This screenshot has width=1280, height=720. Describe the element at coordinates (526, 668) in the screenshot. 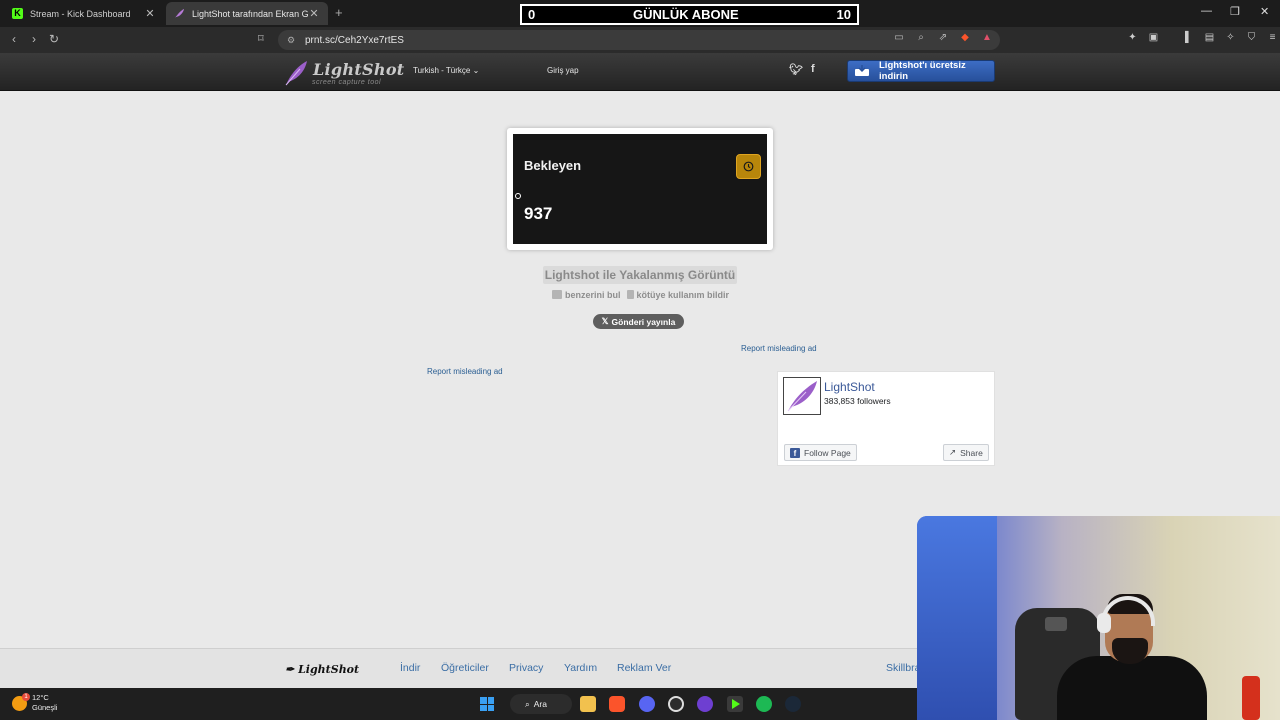

I see `footer-link-privacy: Privacy` at that location.